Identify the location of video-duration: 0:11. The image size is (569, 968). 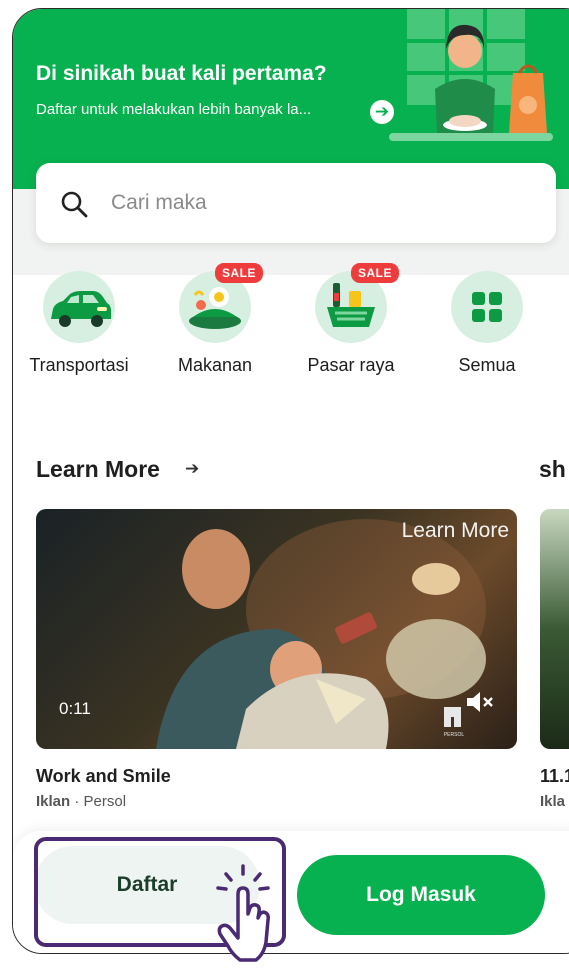
(75, 708).